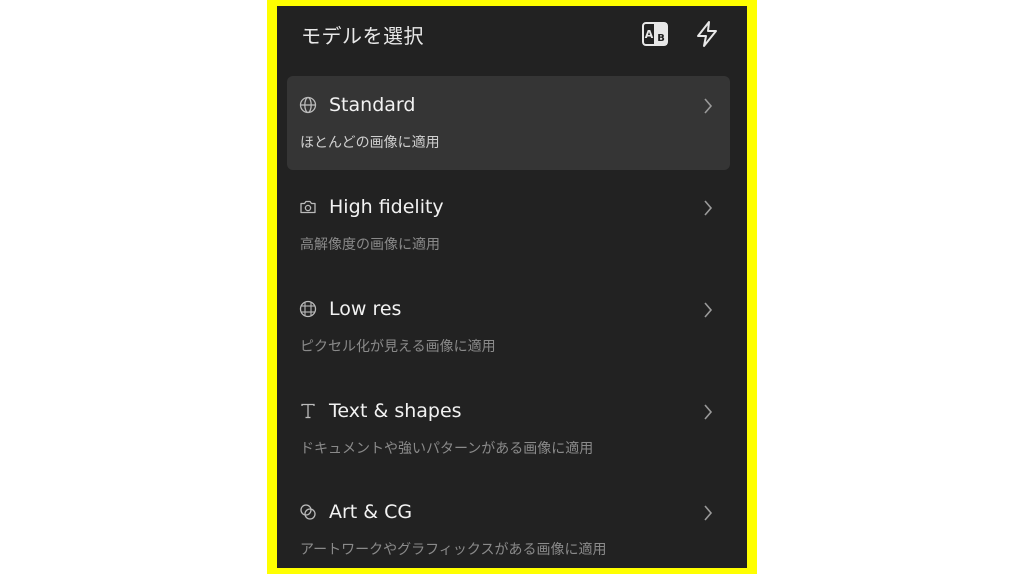  Describe the element at coordinates (508, 327) in the screenshot. I see `model-item-low-res: Low res ピクセル化が見える画像に適用` at that location.